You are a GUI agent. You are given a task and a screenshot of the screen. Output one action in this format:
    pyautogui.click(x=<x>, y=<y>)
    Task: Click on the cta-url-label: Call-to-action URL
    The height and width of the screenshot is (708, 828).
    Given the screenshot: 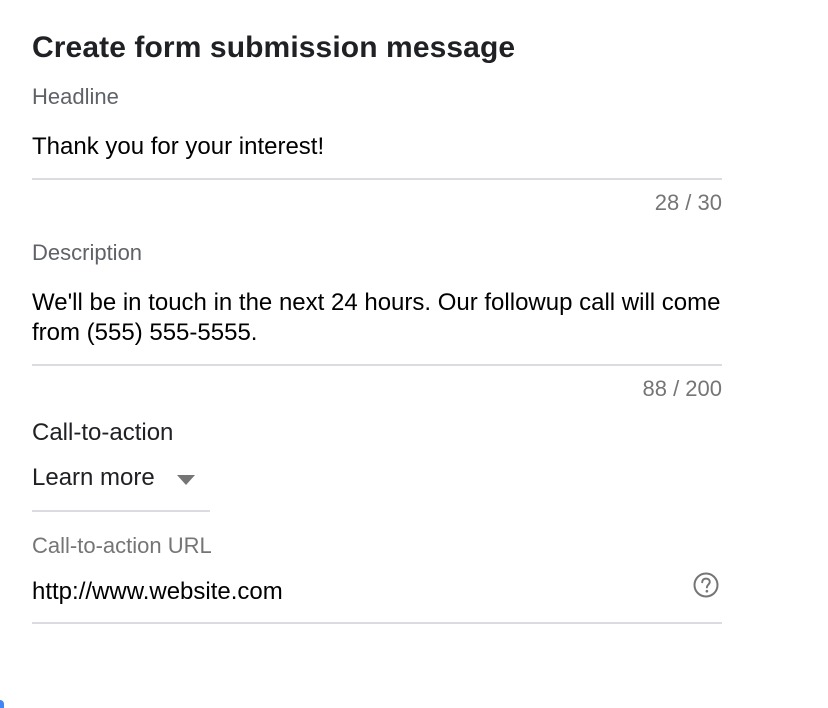 What is the action you would take?
    pyautogui.click(x=122, y=545)
    